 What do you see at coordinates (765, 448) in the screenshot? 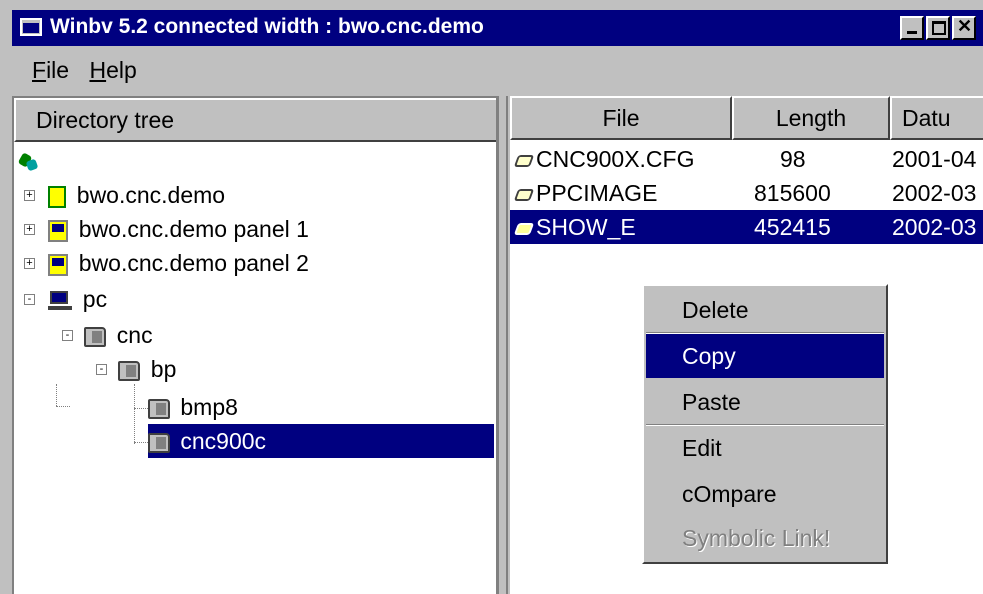
I see `context-menu-edit: Edit` at bounding box center [765, 448].